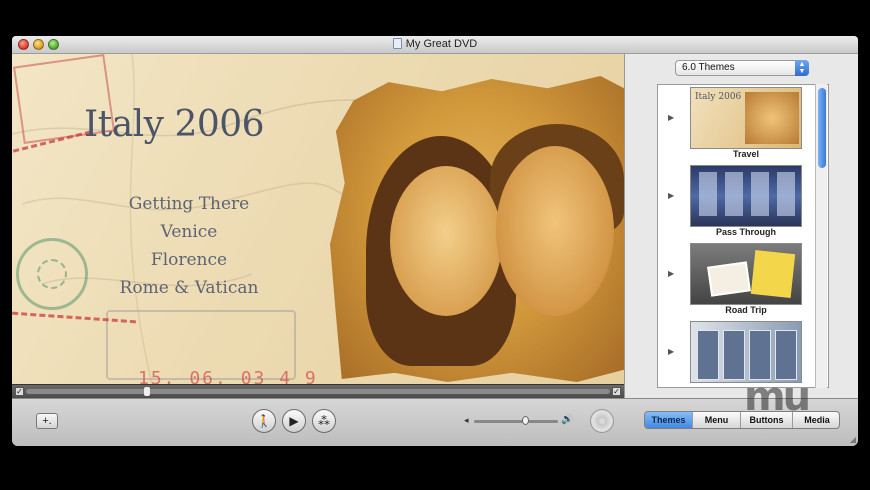  I want to click on panel-tabs: Themes Menu Buttons Media, so click(742, 420).